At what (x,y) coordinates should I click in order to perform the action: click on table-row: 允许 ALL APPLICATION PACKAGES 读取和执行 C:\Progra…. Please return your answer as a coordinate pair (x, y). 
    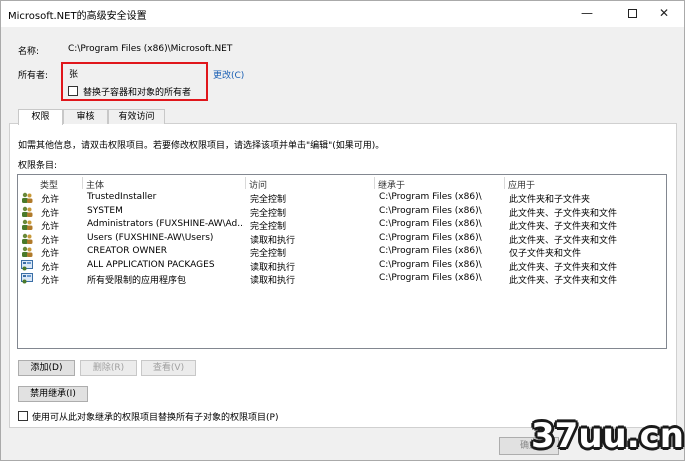
    Looking at the image, I should click on (342, 266).